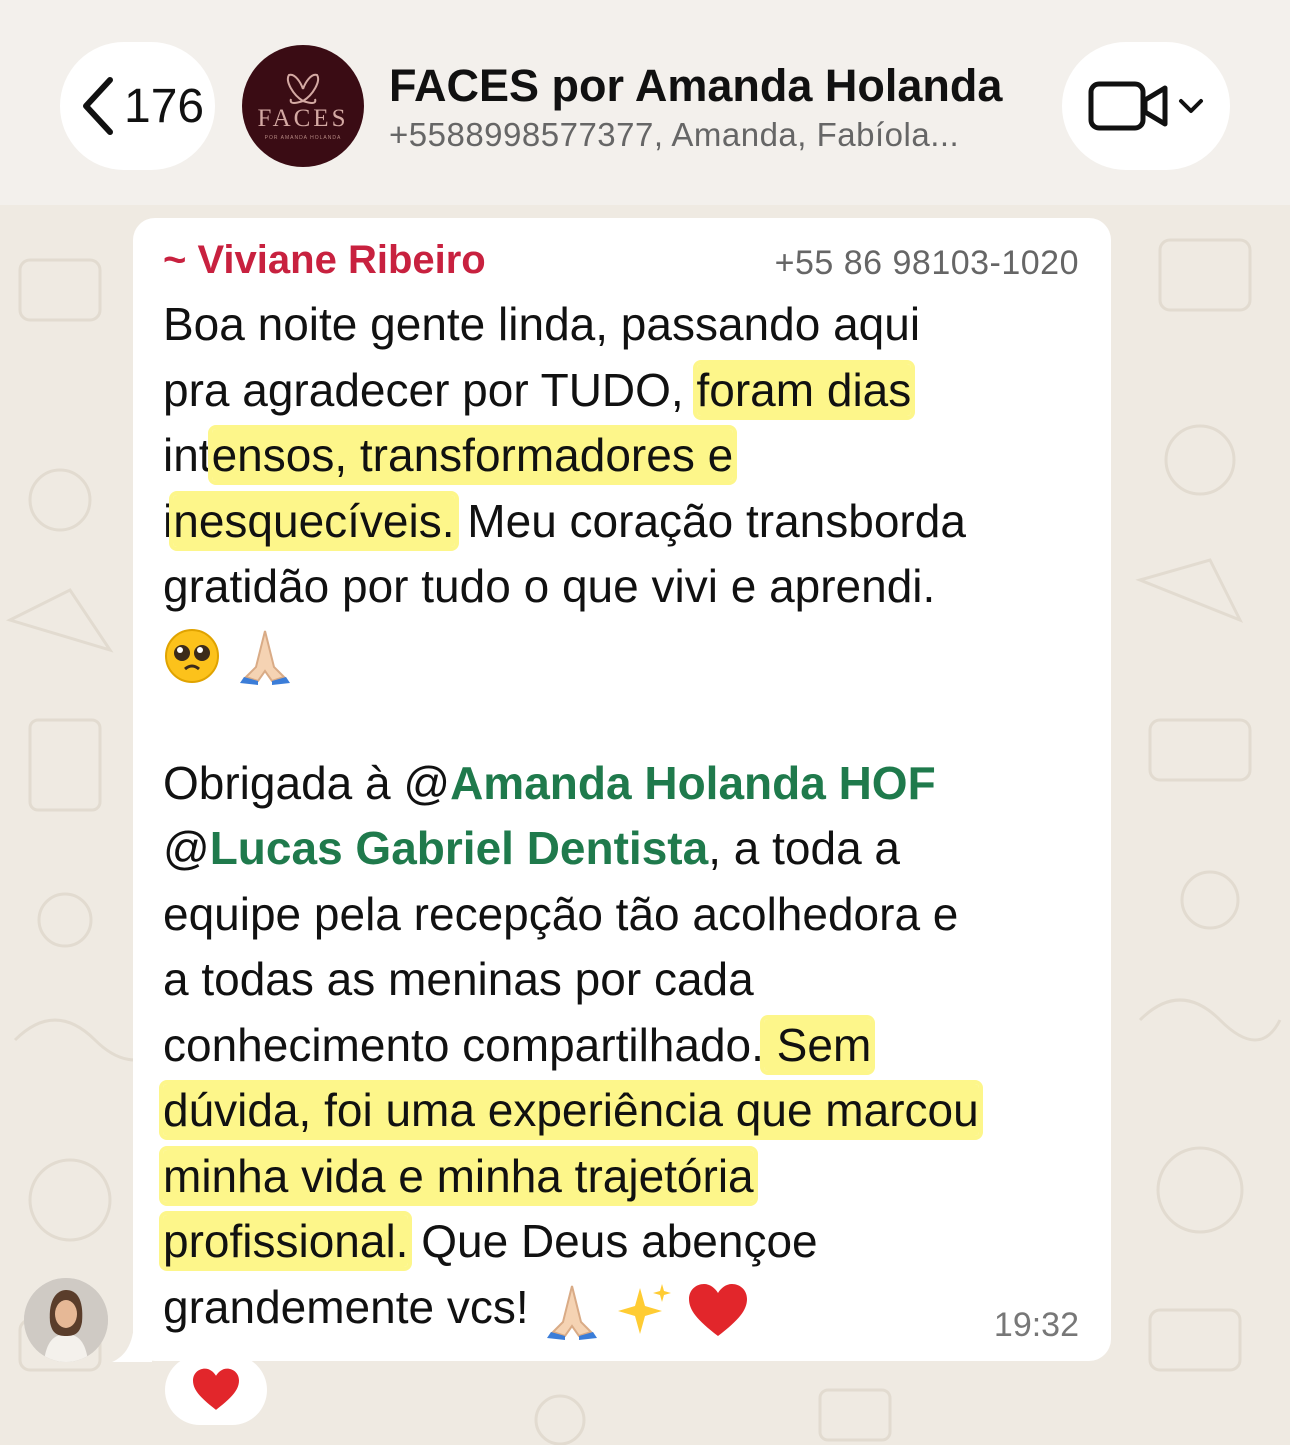 This screenshot has height=1445, width=1290. What do you see at coordinates (192, 655) in the screenshot?
I see `pleading-face-icon` at bounding box center [192, 655].